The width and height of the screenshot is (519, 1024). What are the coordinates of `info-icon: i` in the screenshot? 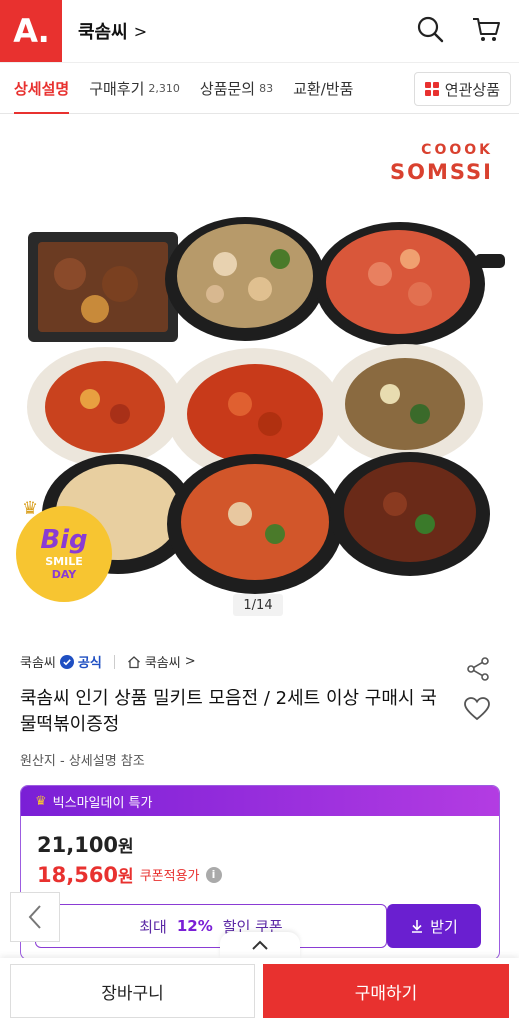 It's located at (213, 874).